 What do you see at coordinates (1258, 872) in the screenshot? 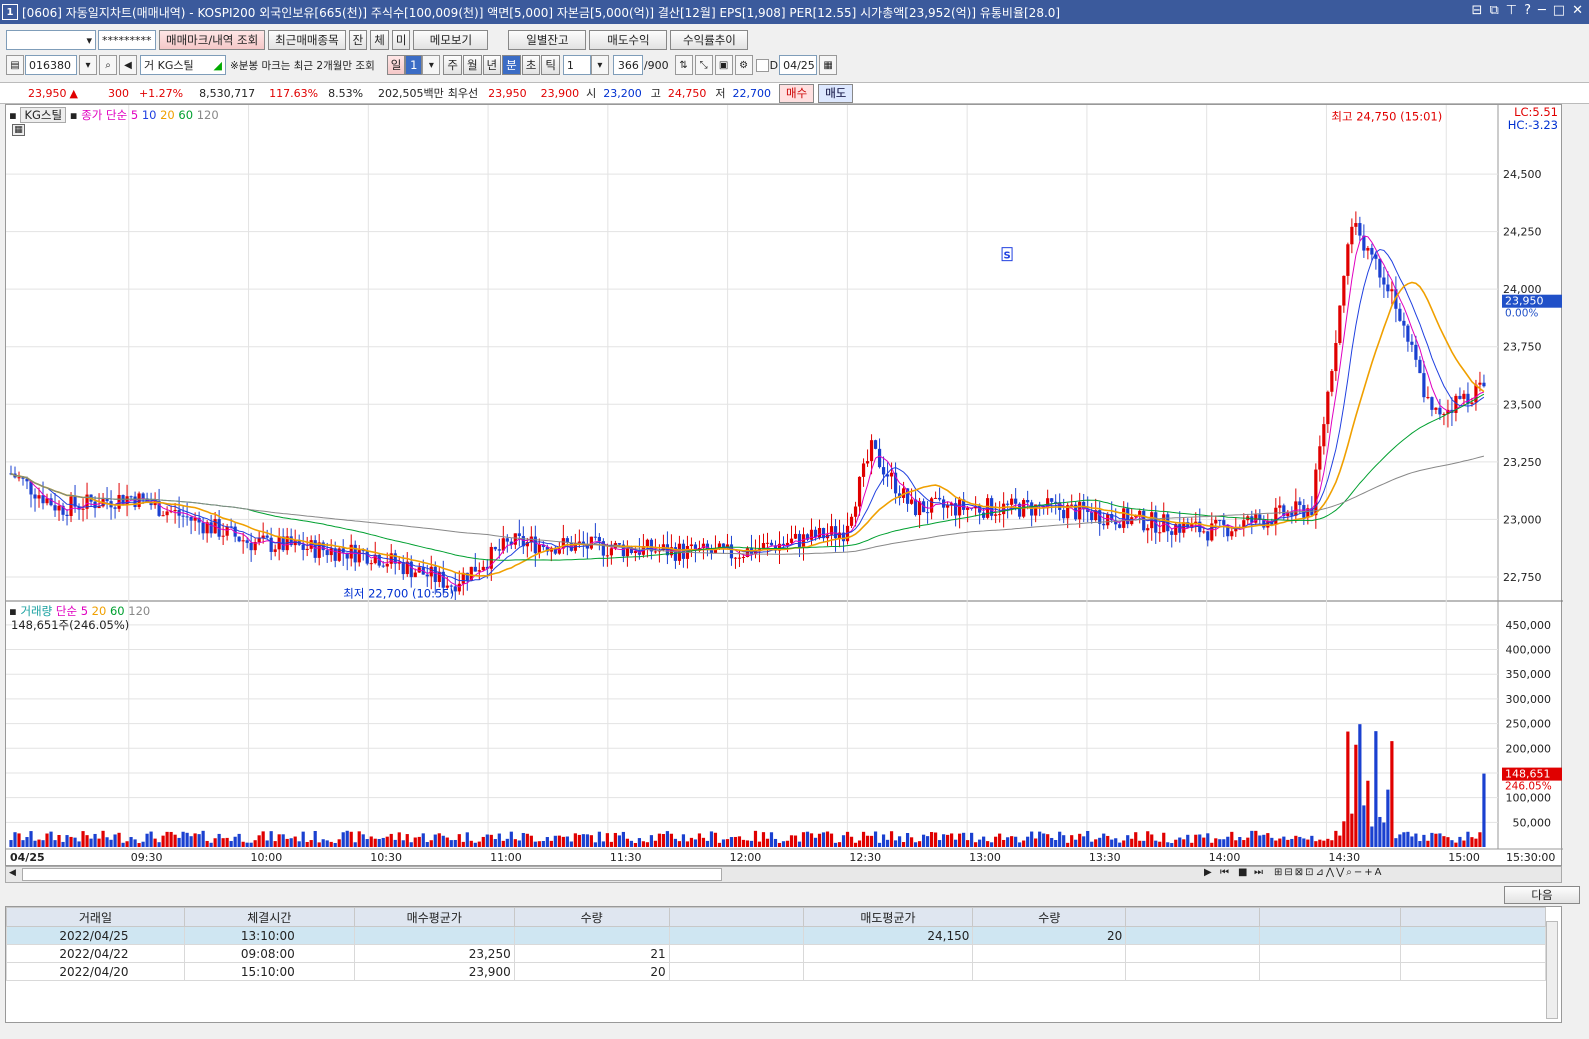
I see `forward-icon: ⏭` at bounding box center [1258, 872].